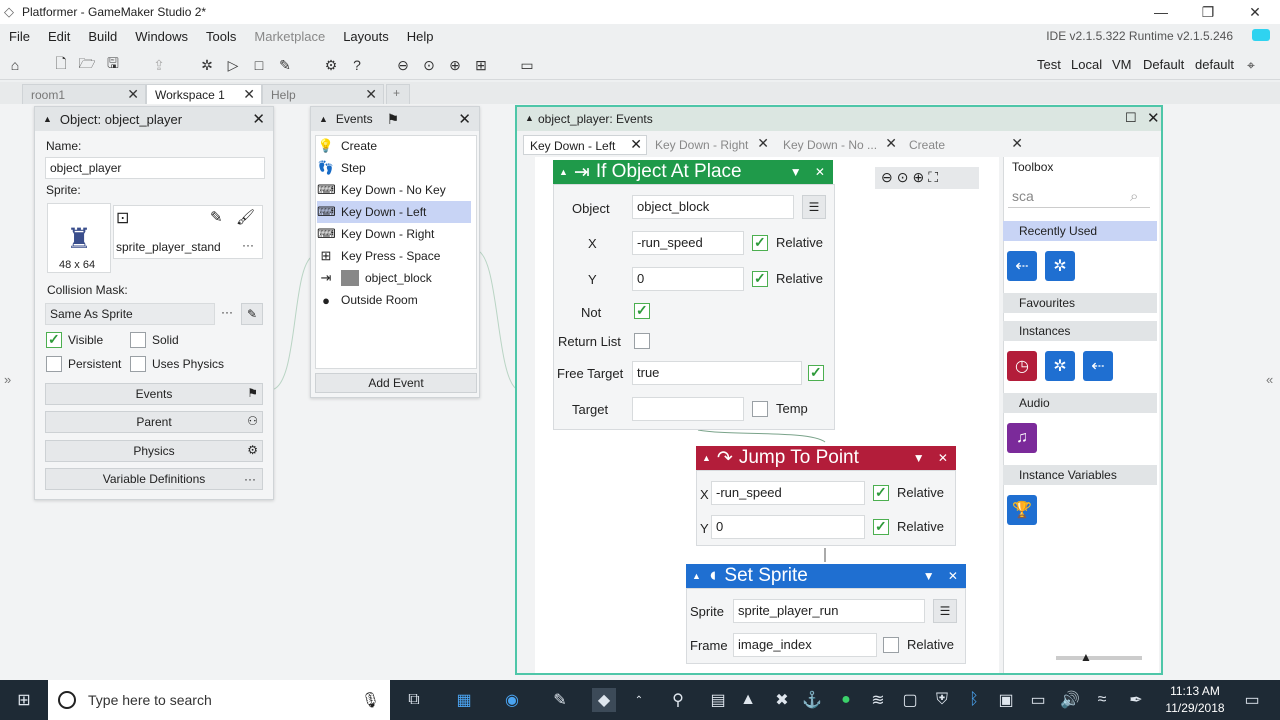 This screenshot has height=720, width=1280. What do you see at coordinates (398, 94) in the screenshot?
I see `add-tab-button: +` at bounding box center [398, 94].